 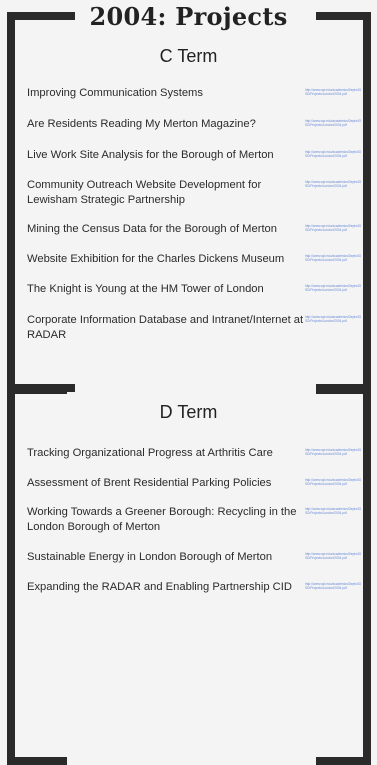 What do you see at coordinates (37, 575) in the screenshot?
I see `bottom-left-bracket` at bounding box center [37, 575].